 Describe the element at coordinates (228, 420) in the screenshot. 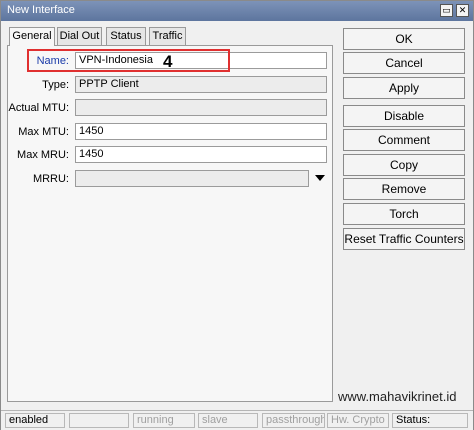

I see `status-slave: slave` at that location.